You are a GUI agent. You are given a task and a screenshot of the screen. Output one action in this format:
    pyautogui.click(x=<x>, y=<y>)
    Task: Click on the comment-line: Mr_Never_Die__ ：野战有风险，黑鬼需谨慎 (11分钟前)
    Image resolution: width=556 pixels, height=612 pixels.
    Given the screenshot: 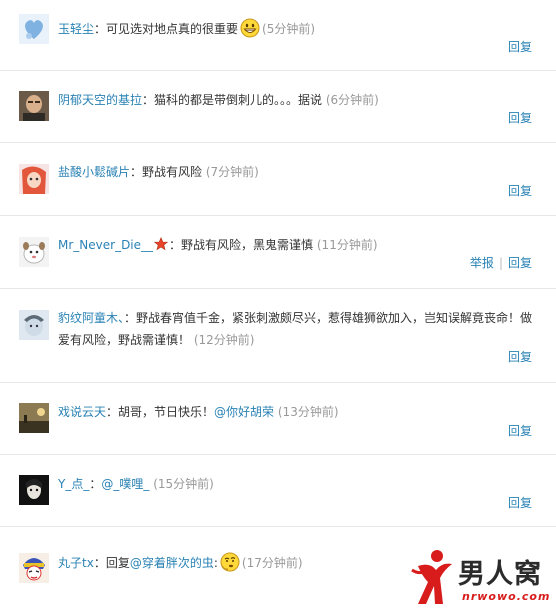 What is the action you would take?
    pyautogui.click(x=298, y=245)
    